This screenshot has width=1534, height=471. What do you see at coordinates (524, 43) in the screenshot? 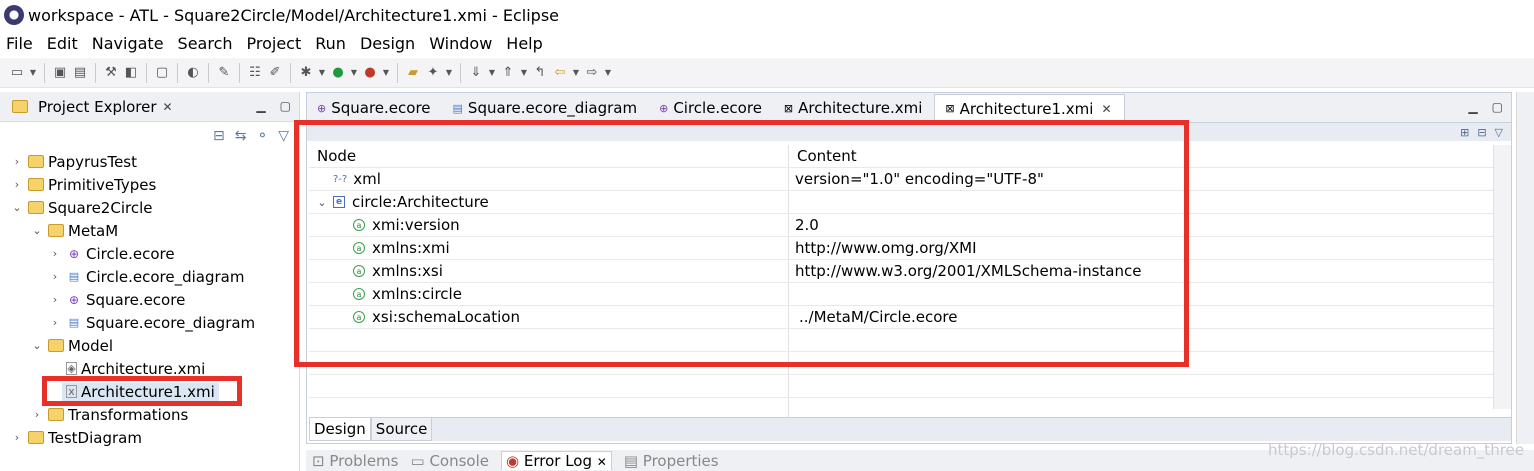
I see `menu-help: Help` at bounding box center [524, 43].